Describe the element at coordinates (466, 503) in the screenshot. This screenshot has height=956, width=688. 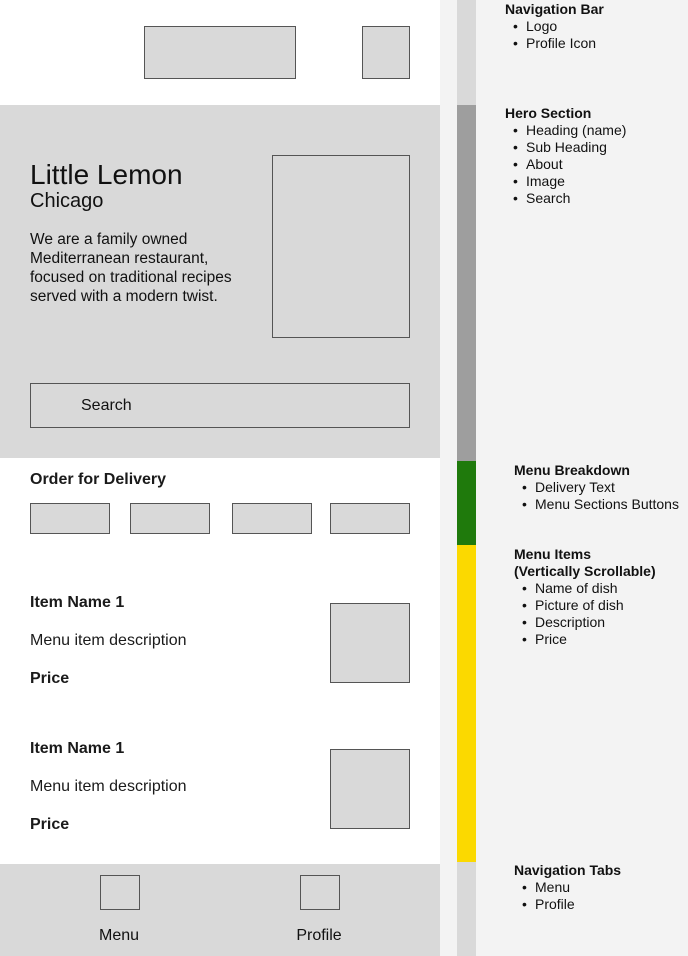
I see `menu-breakdown-strip` at that location.